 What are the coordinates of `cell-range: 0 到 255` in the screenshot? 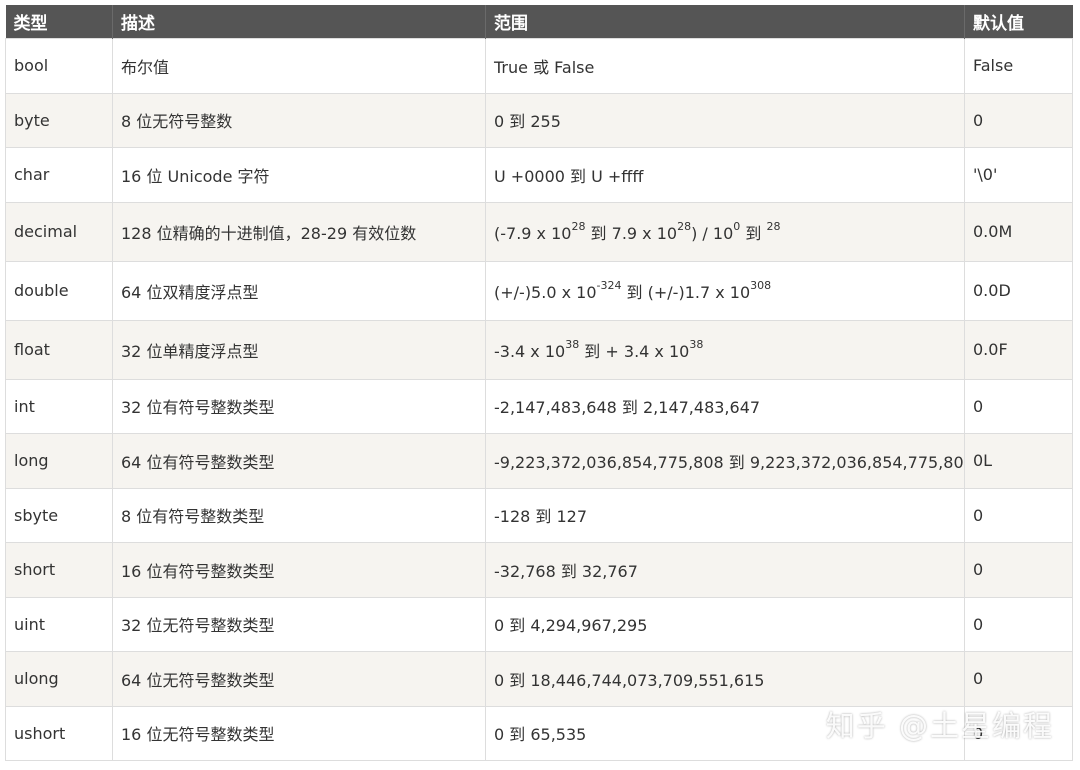 It's located at (725, 120).